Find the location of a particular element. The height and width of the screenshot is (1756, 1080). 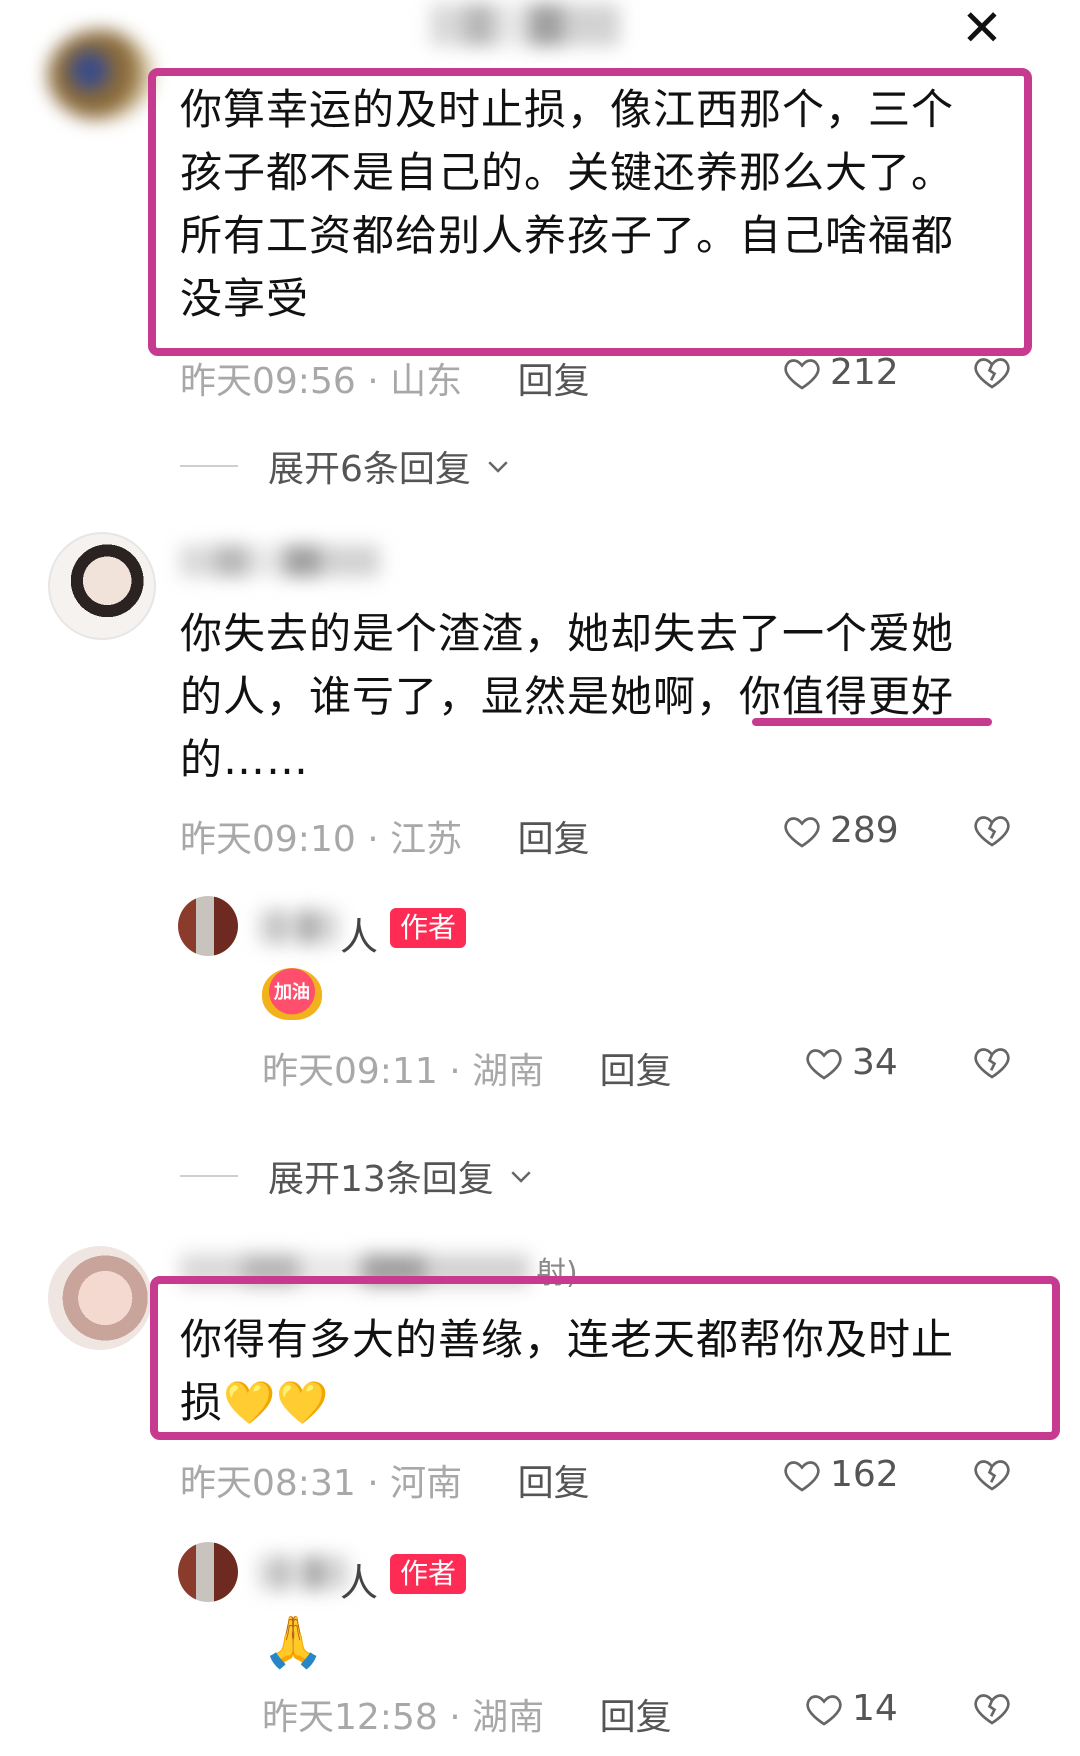

like-count: 14 is located at coordinates (875, 1708).